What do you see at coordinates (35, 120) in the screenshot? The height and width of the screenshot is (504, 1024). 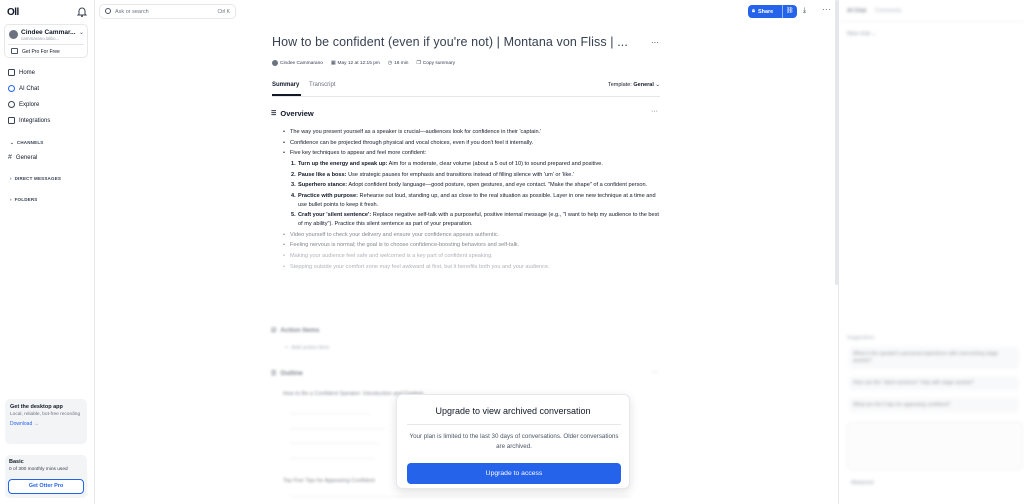 I see `nav-integrations-label: Integrations` at bounding box center [35, 120].